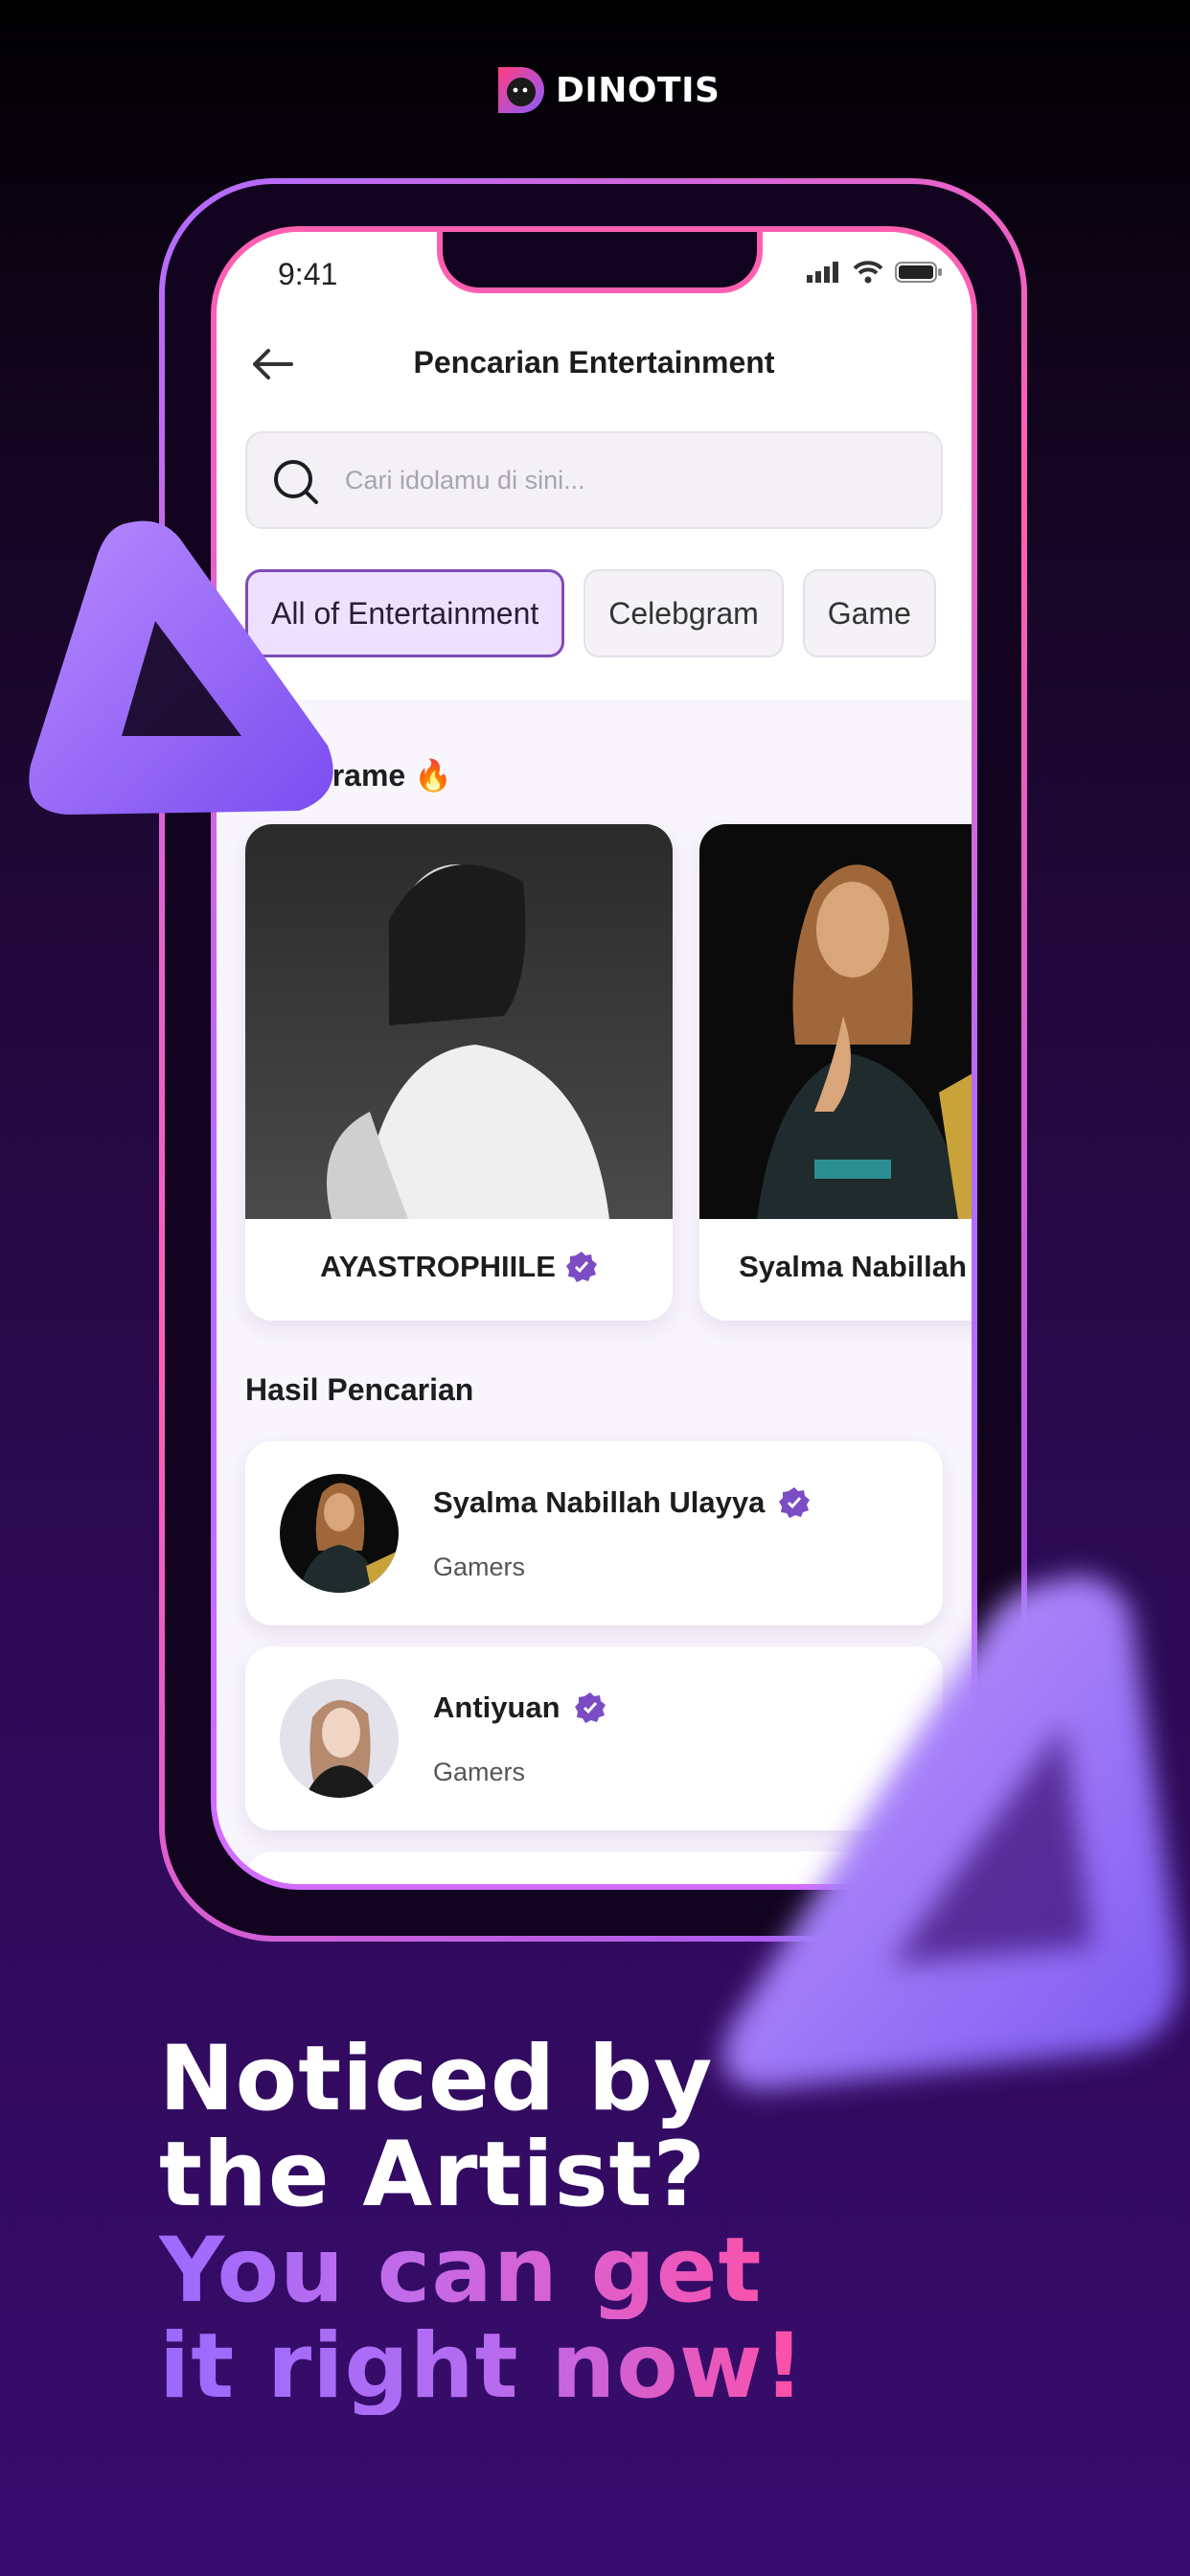 The image size is (1190, 2576). I want to click on signal-icon, so click(823, 272).